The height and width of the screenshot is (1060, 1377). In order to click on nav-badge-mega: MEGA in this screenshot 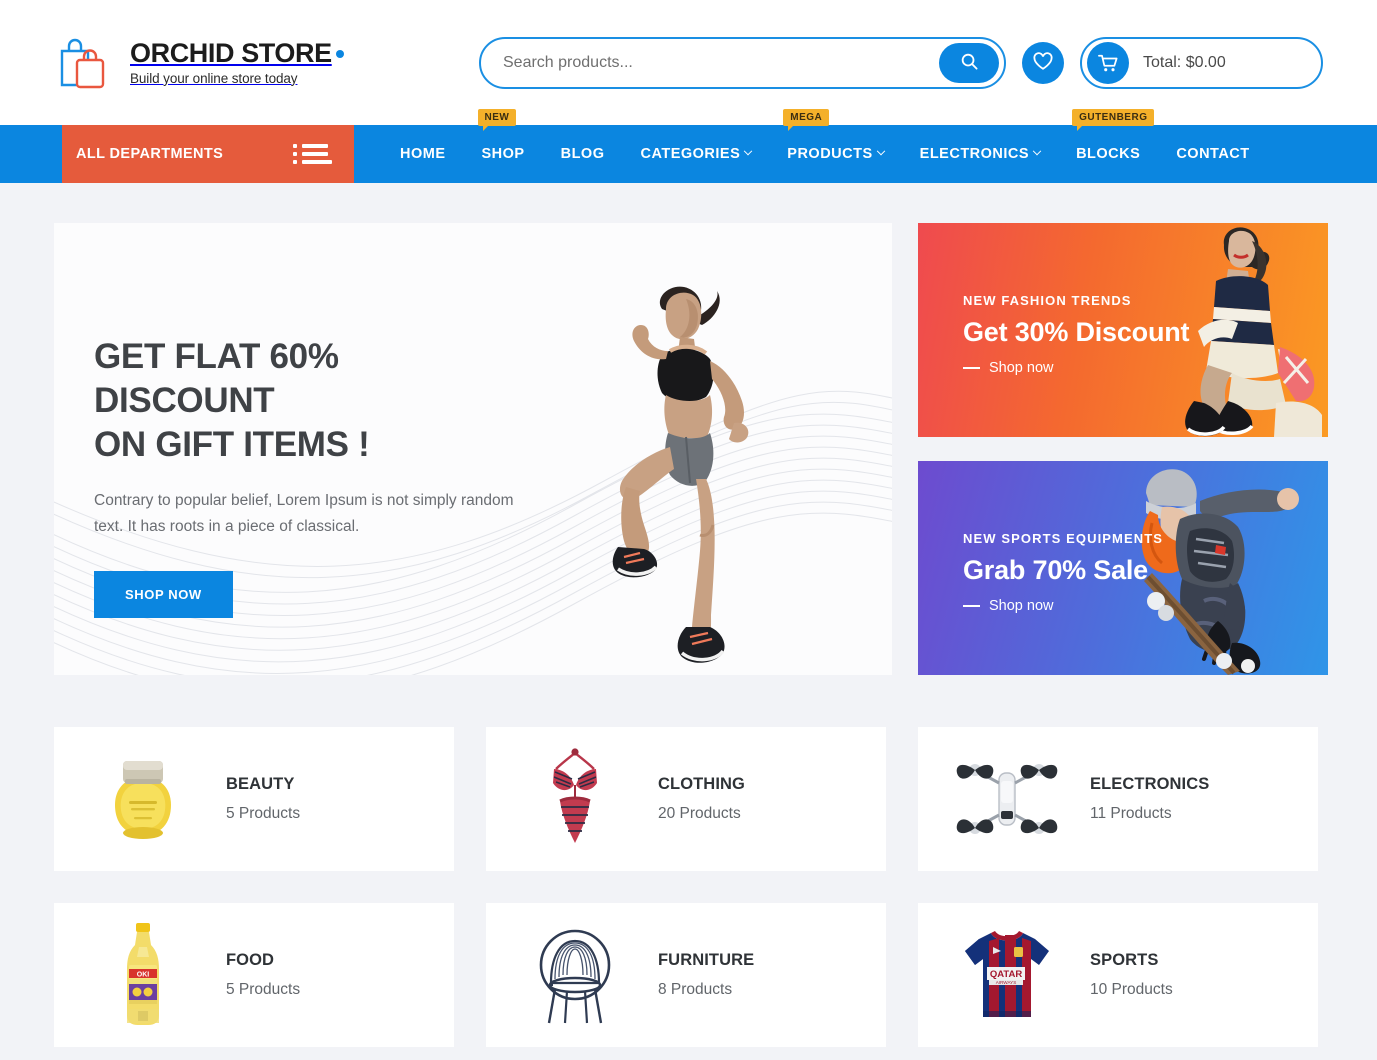, I will do `click(806, 120)`.